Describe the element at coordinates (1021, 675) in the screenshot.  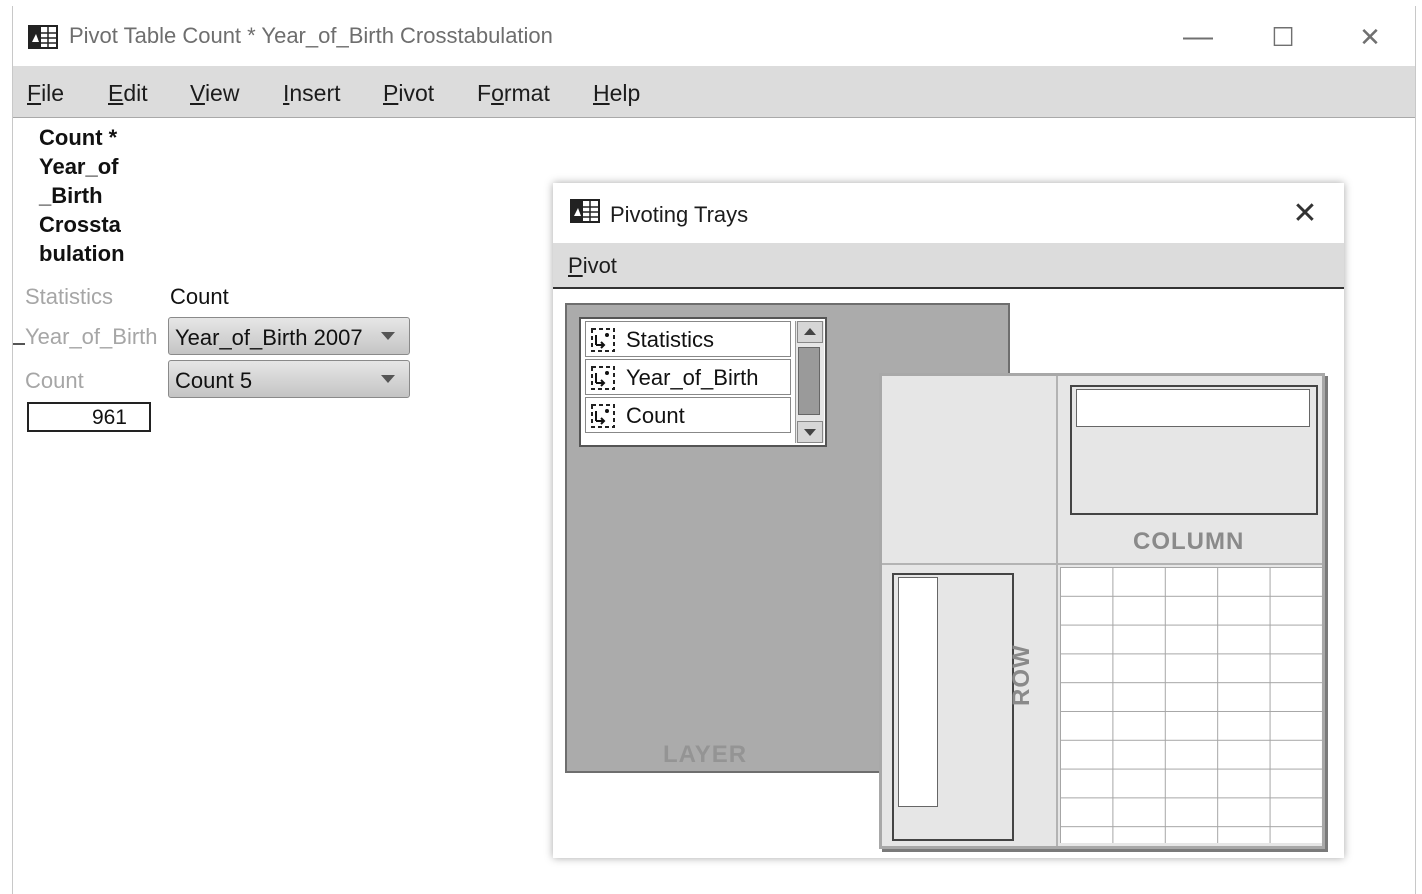
I see `row-tray-label: ROW` at that location.